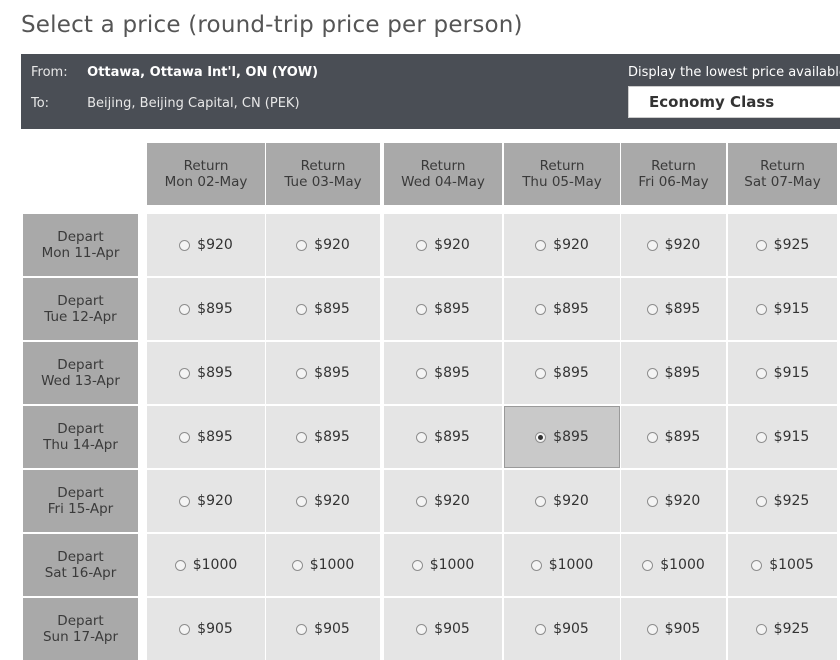 Image resolution: width=840 pixels, height=660 pixels. Describe the element at coordinates (80, 637) in the screenshot. I see `depart-header-date: Sun 17-Apr` at that location.